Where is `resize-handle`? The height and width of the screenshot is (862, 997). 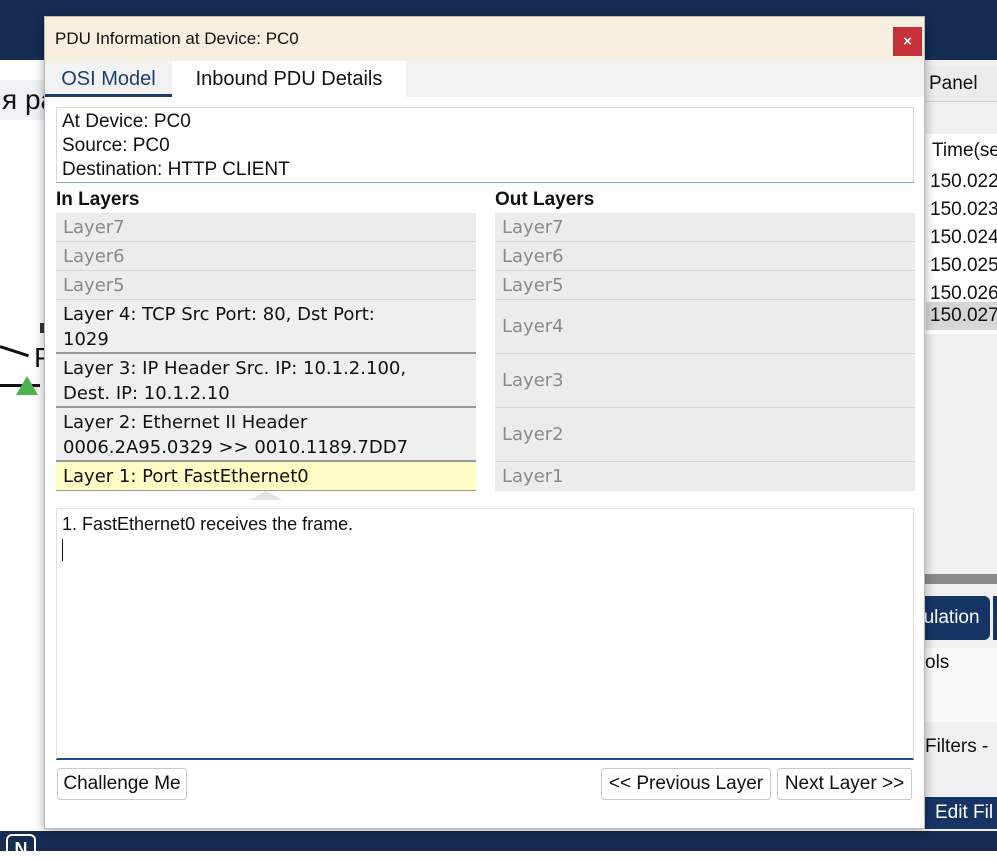 resize-handle is located at coordinates (266, 496).